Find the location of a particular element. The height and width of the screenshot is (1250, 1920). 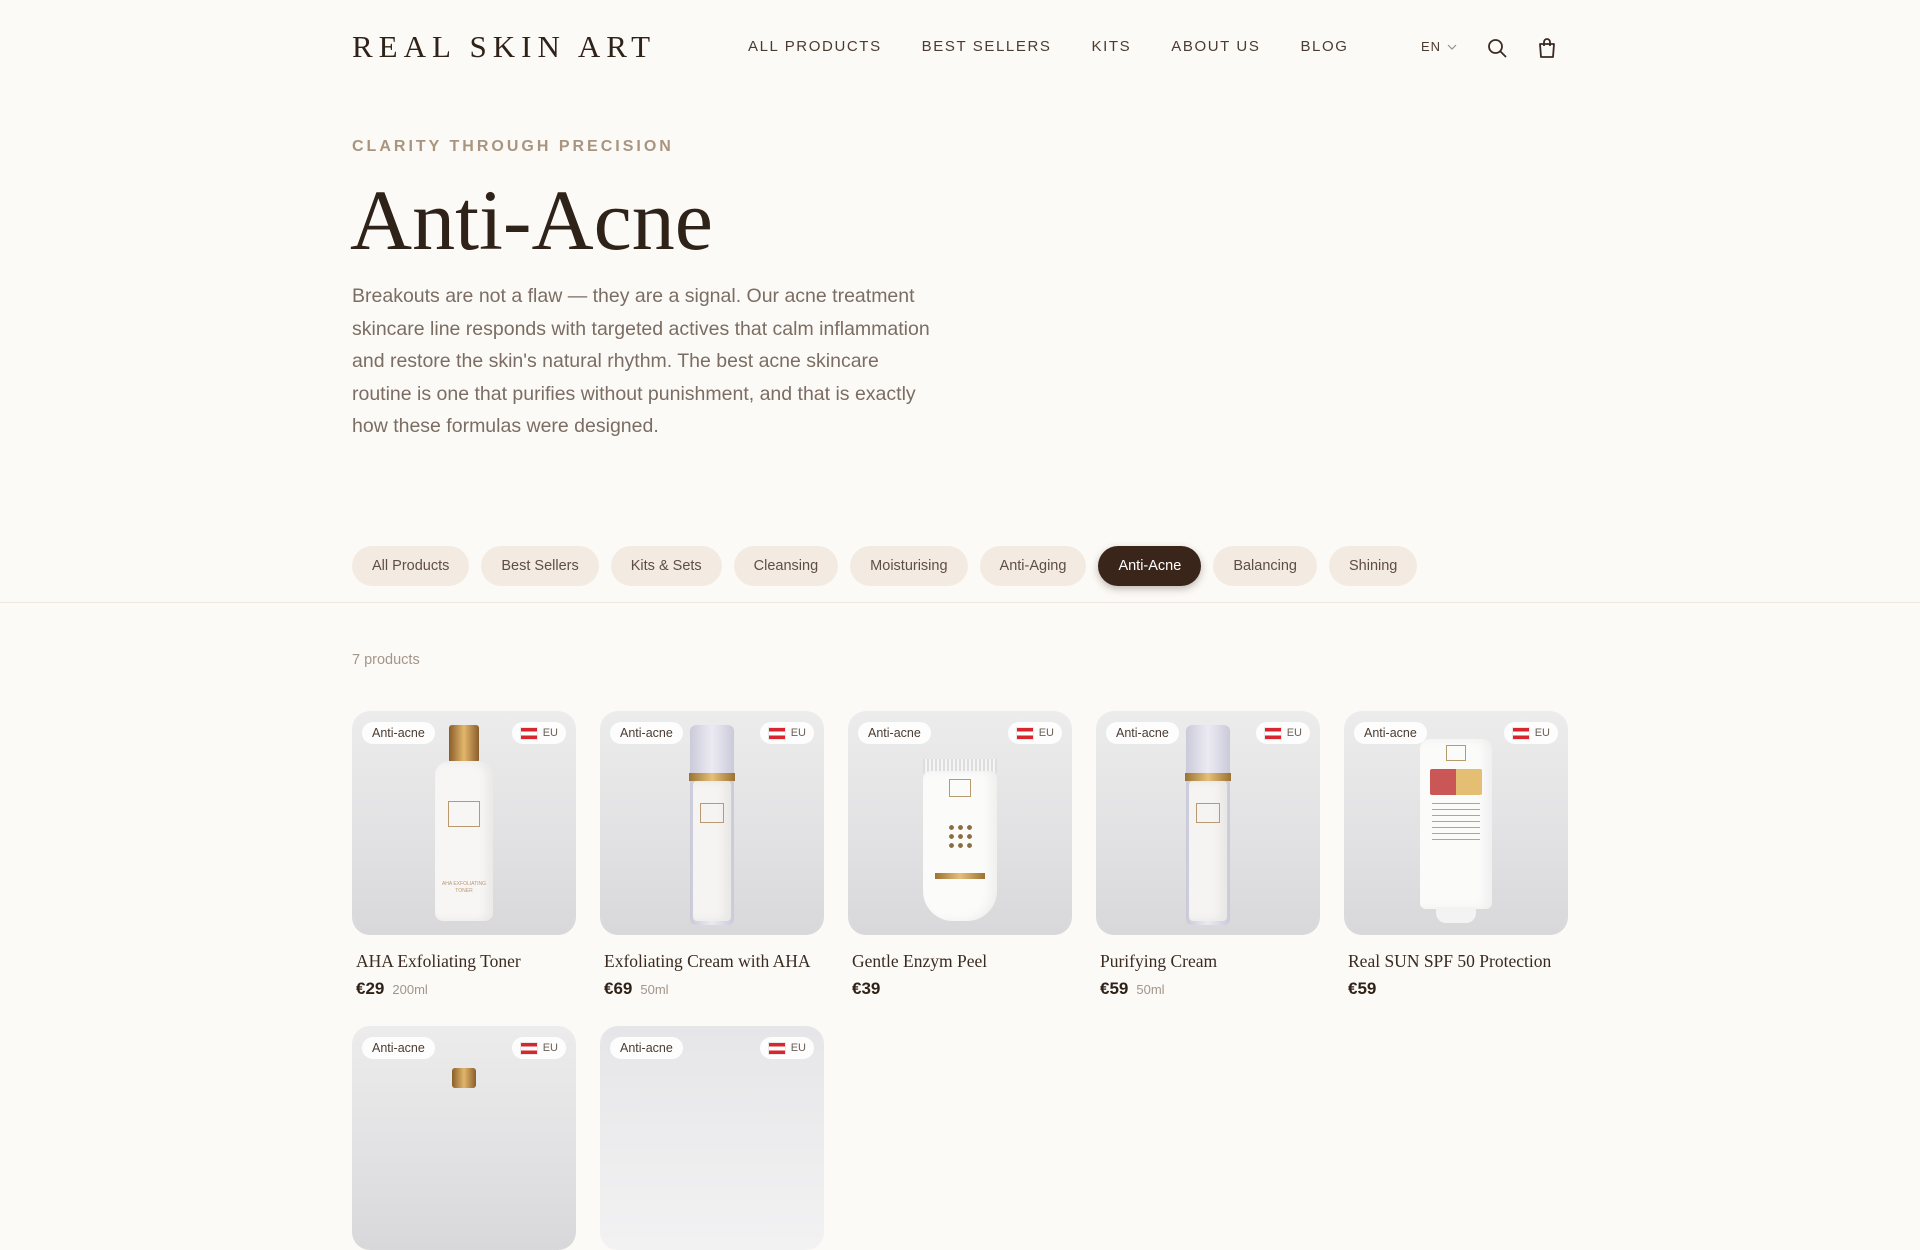

product-name: AHA Exfoliating Toner is located at coordinates (466, 961).